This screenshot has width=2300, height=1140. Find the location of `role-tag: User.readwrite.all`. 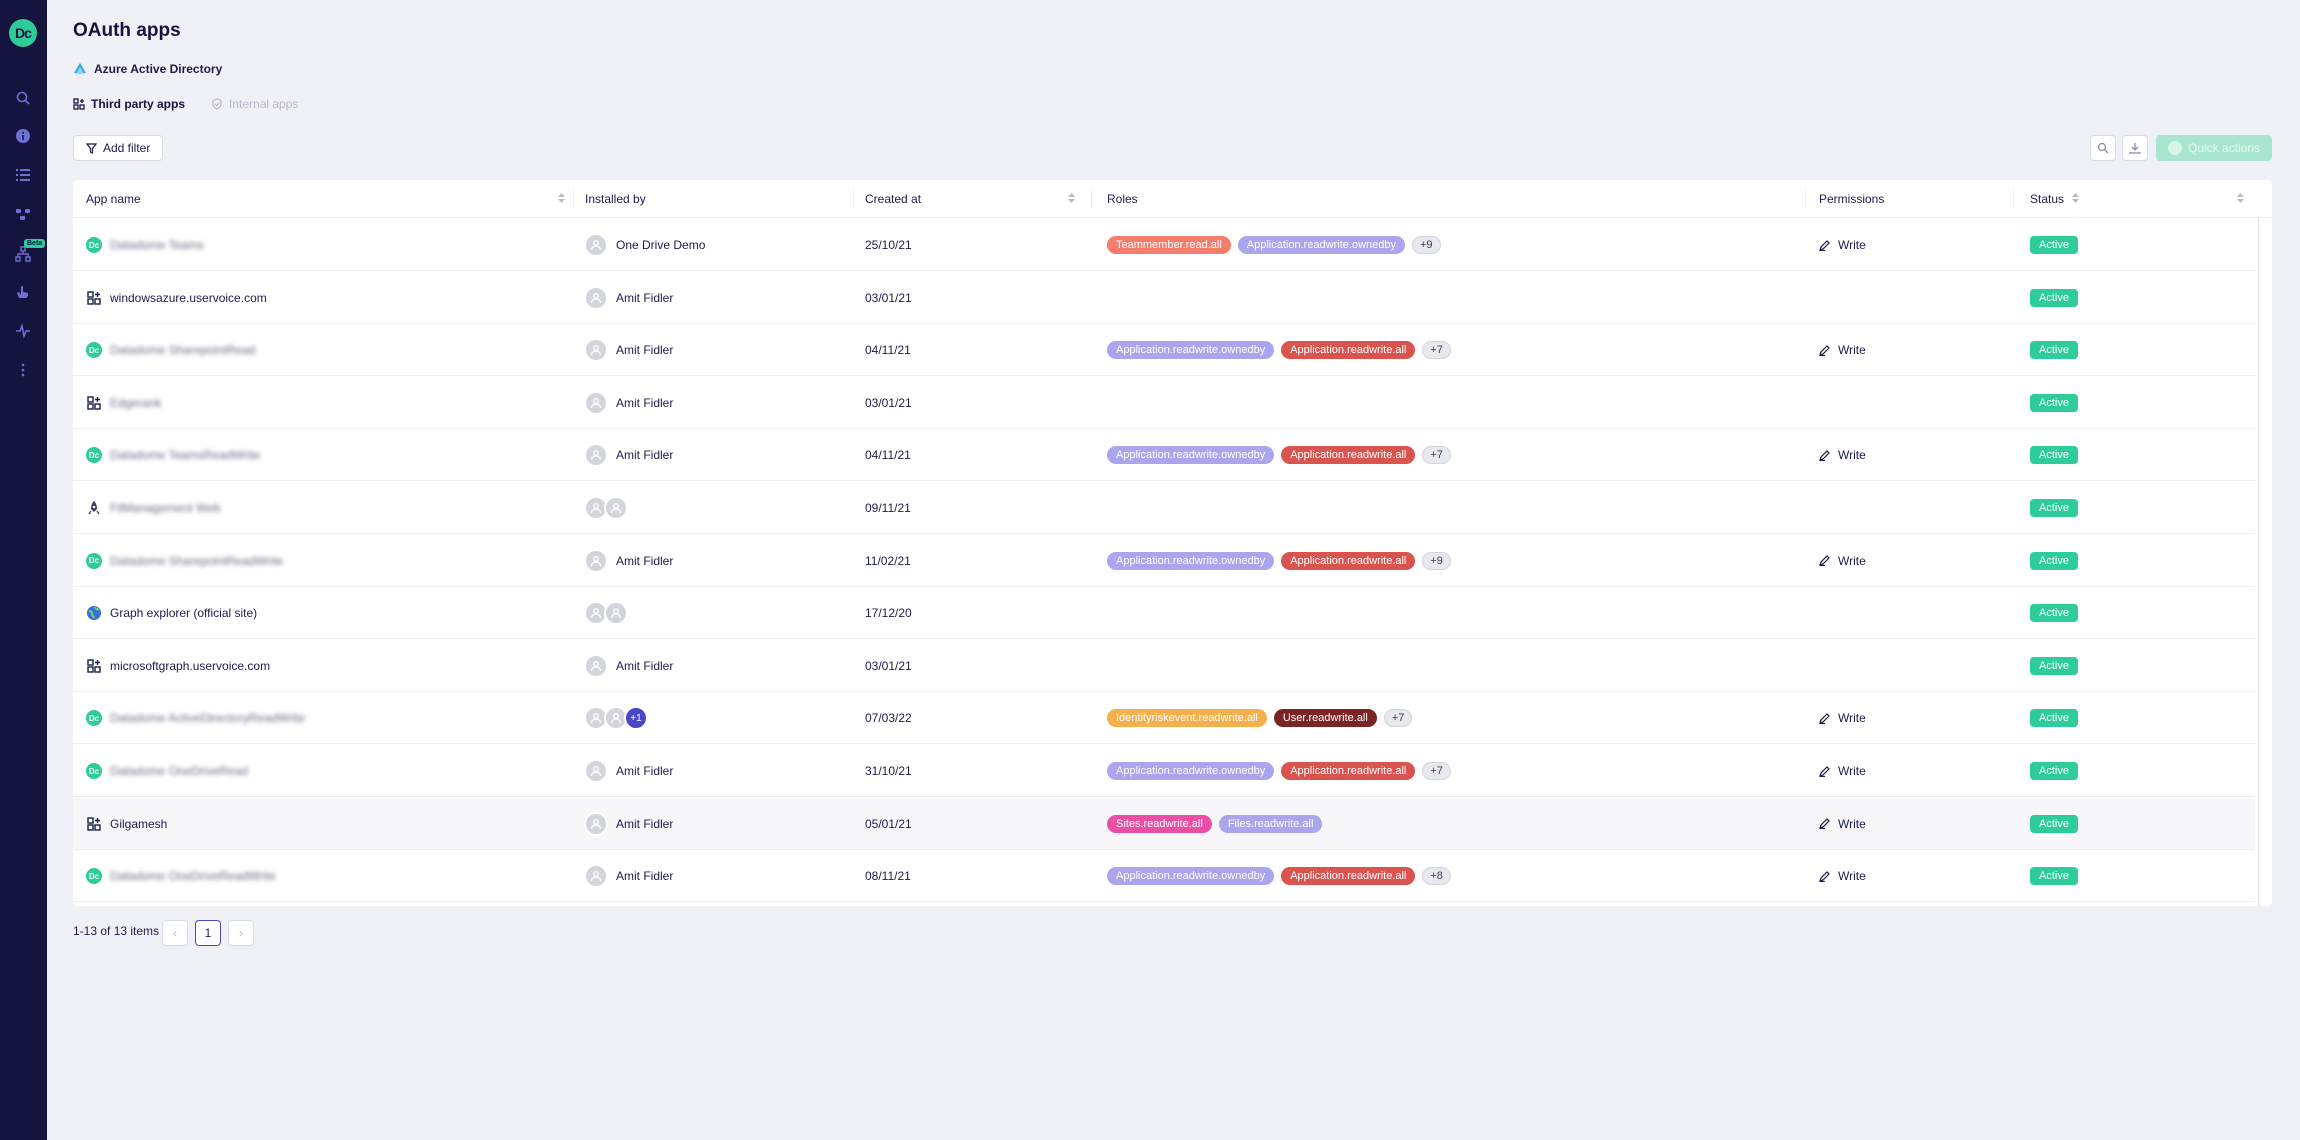

role-tag: User.readwrite.all is located at coordinates (1325, 718).